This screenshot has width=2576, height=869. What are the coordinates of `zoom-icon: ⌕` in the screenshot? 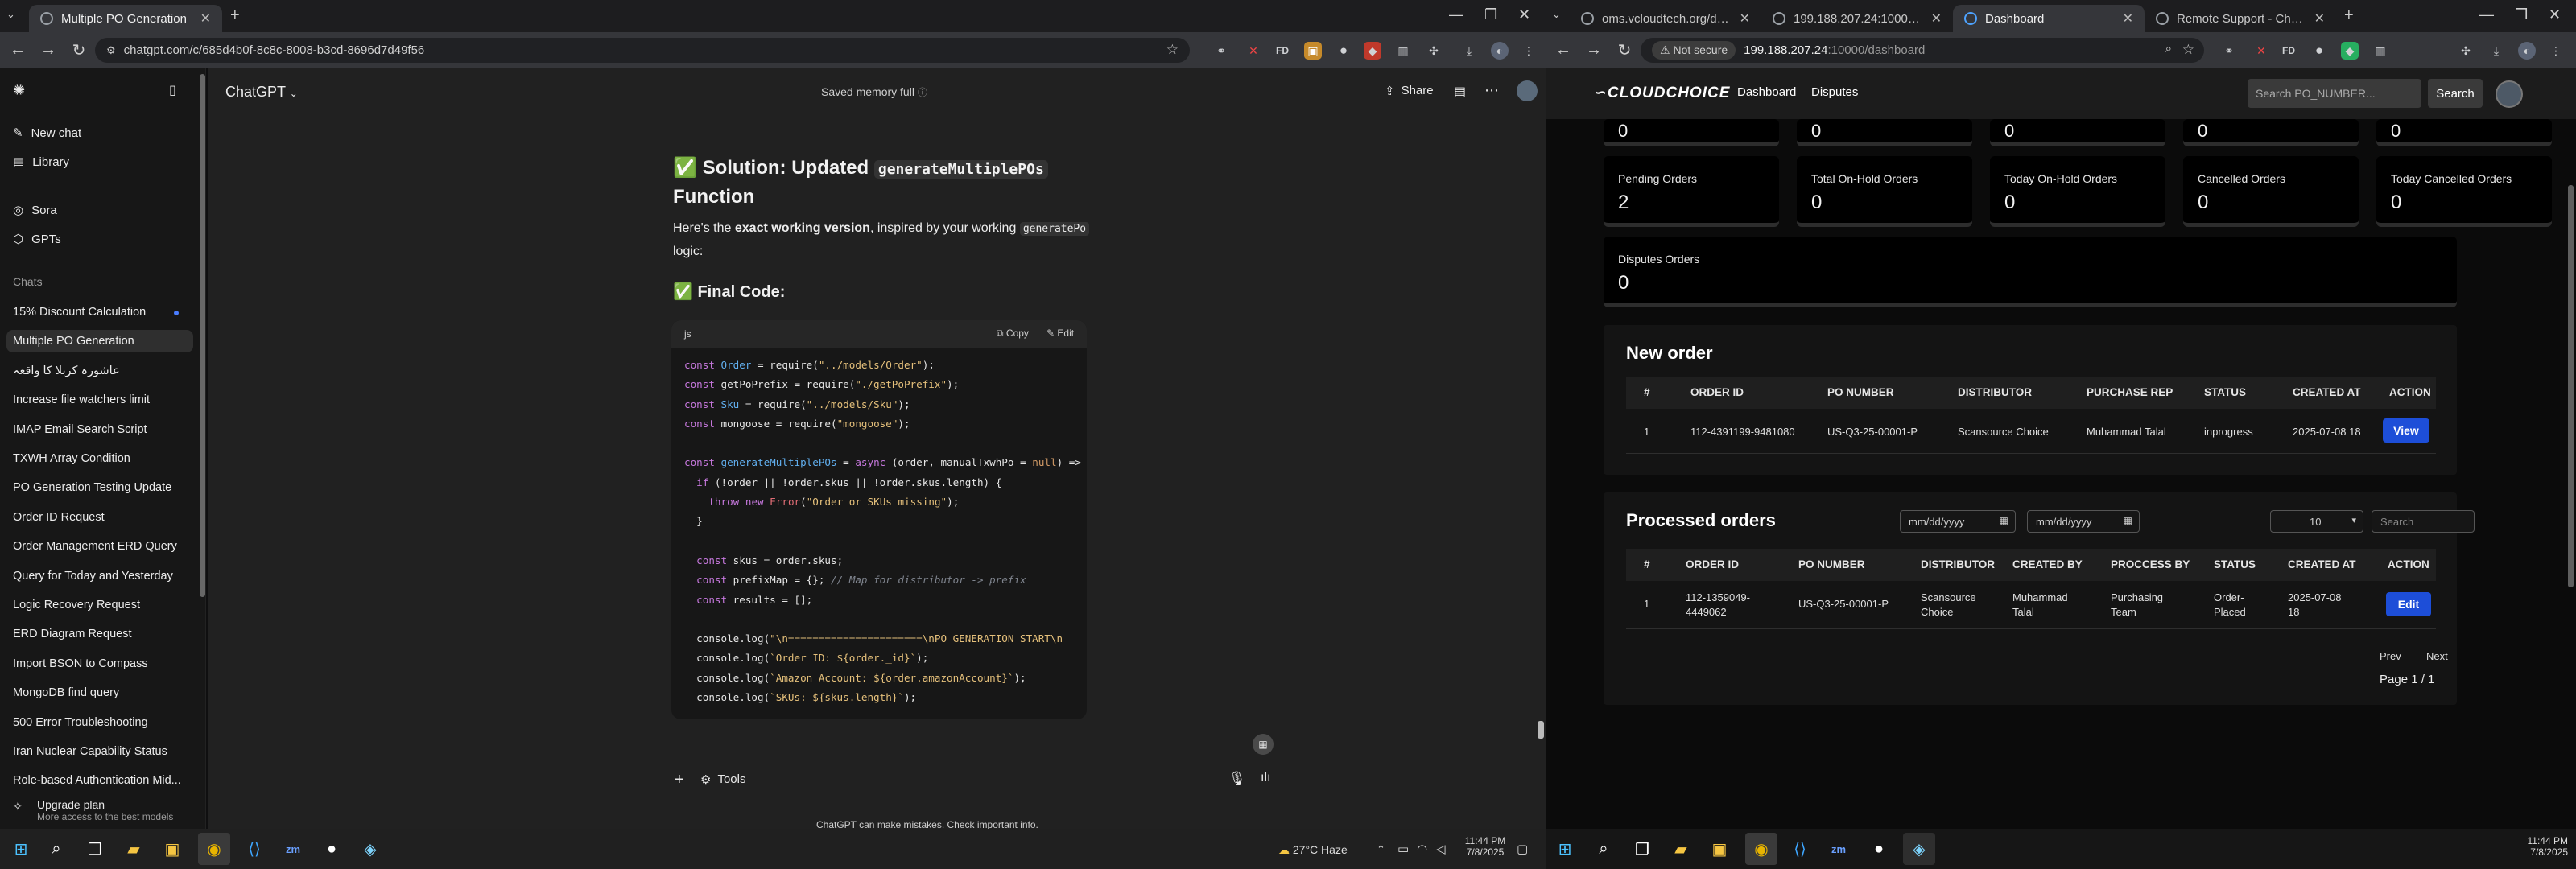 It's located at (2168, 49).